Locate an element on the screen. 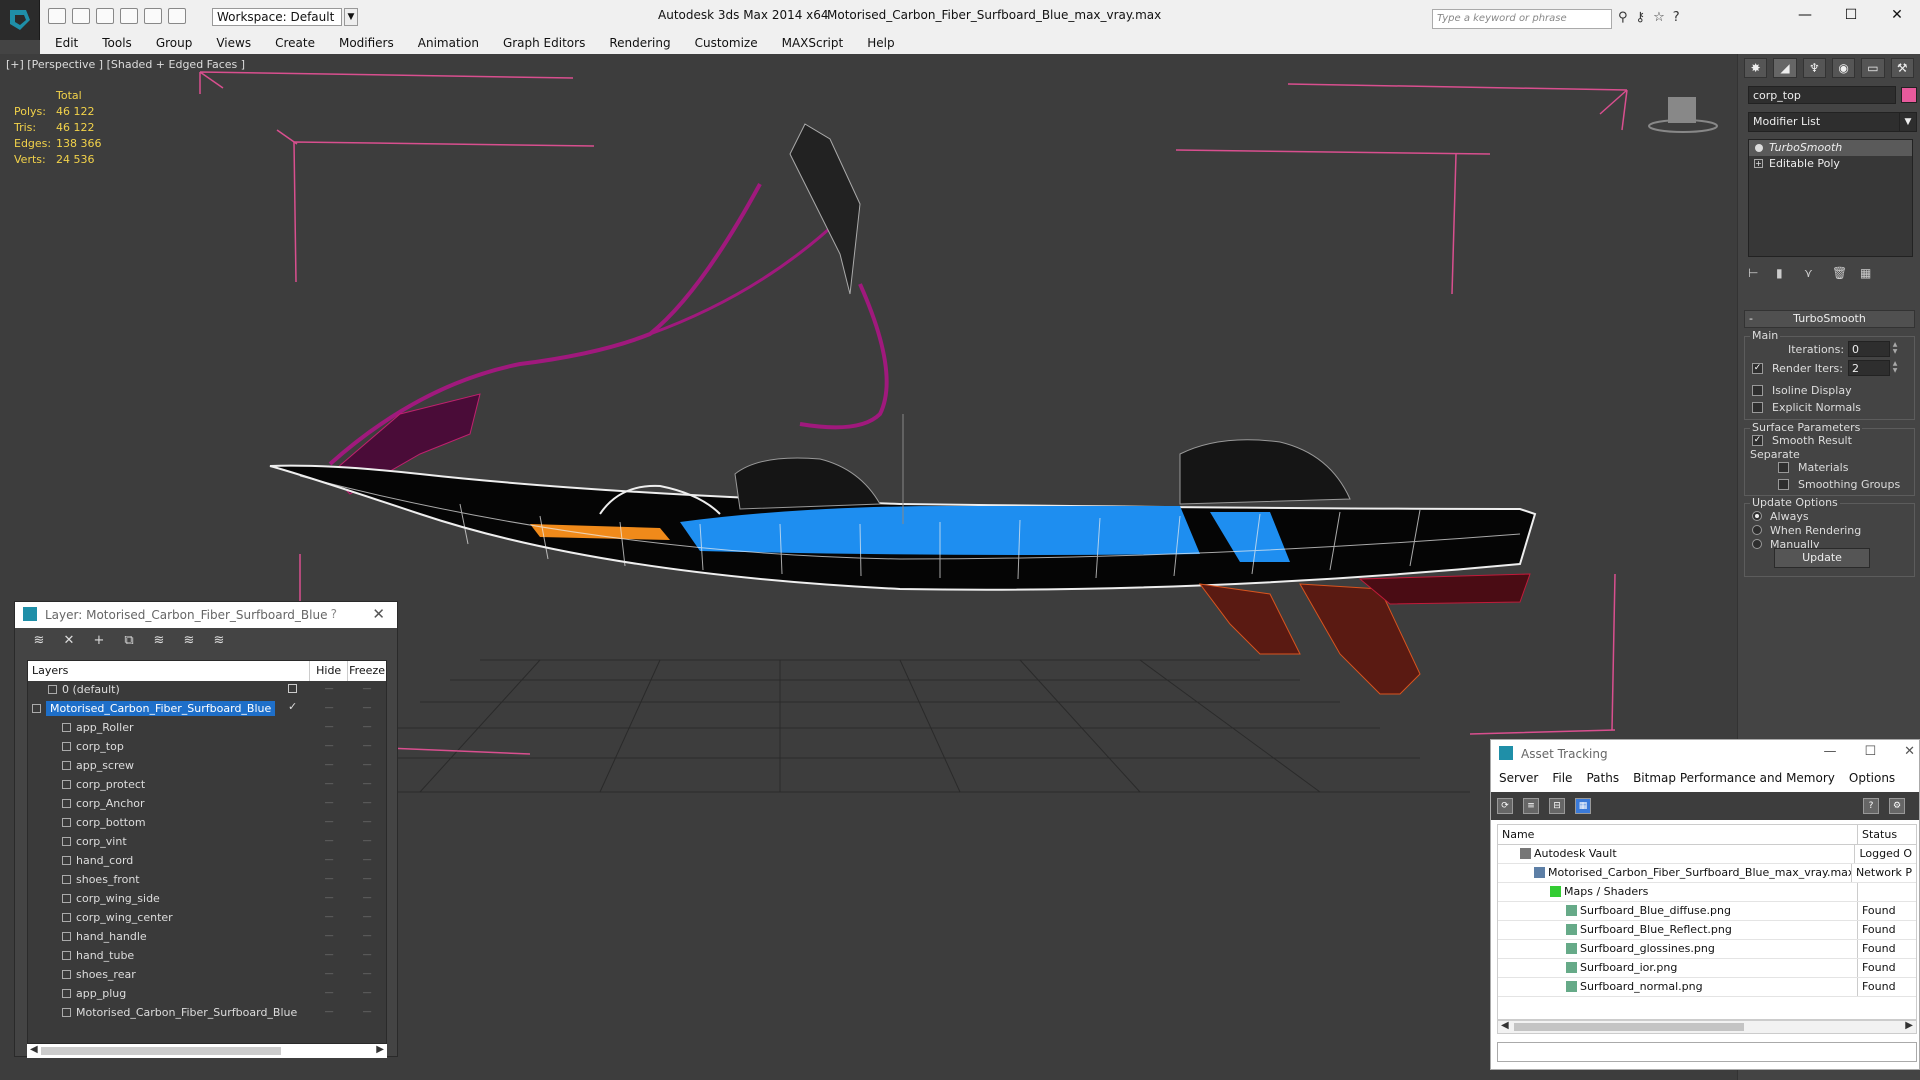 This screenshot has width=1920, height=1080. table-view-icon: ▦ is located at coordinates (1583, 806).